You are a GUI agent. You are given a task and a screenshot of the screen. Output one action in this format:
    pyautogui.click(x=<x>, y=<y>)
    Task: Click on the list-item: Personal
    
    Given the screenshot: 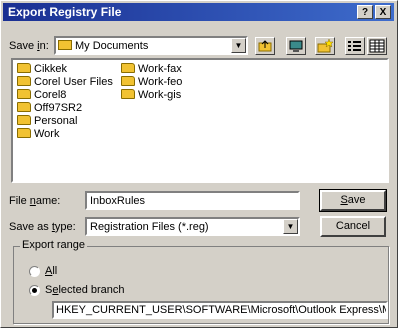 What is the action you would take?
    pyautogui.click(x=47, y=121)
    